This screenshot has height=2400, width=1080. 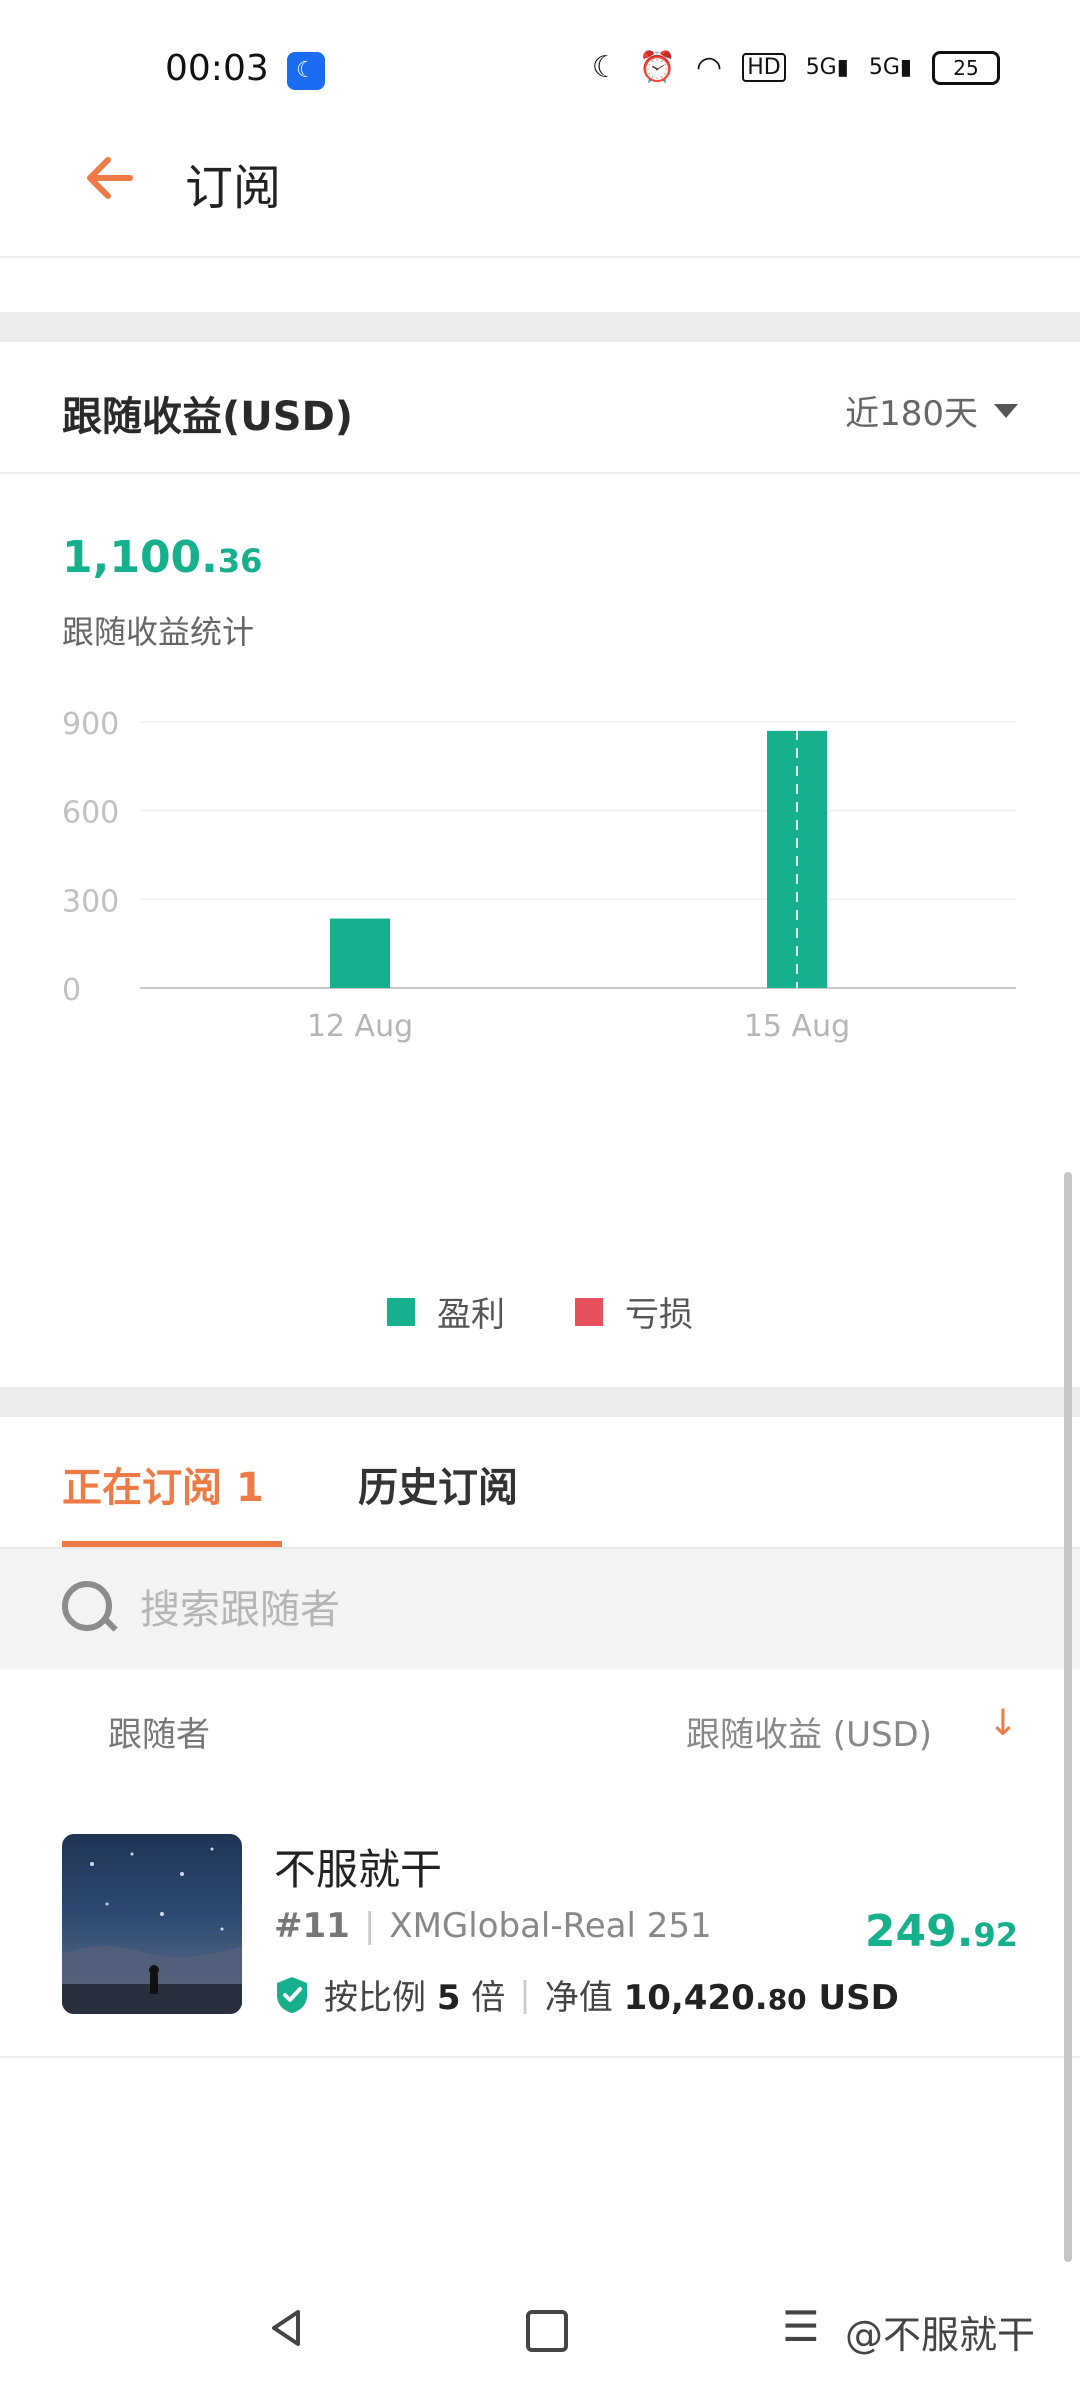 What do you see at coordinates (540, 54) in the screenshot?
I see `status-bar: 00:03 ☾ ☾ ⏰ ◠ HD 5G▮ 5G▮ 25` at bounding box center [540, 54].